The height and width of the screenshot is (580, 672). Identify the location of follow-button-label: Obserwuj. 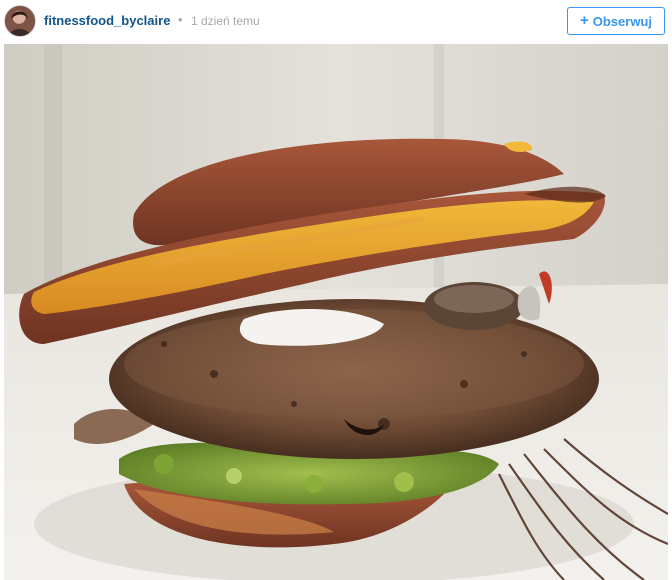
(622, 21).